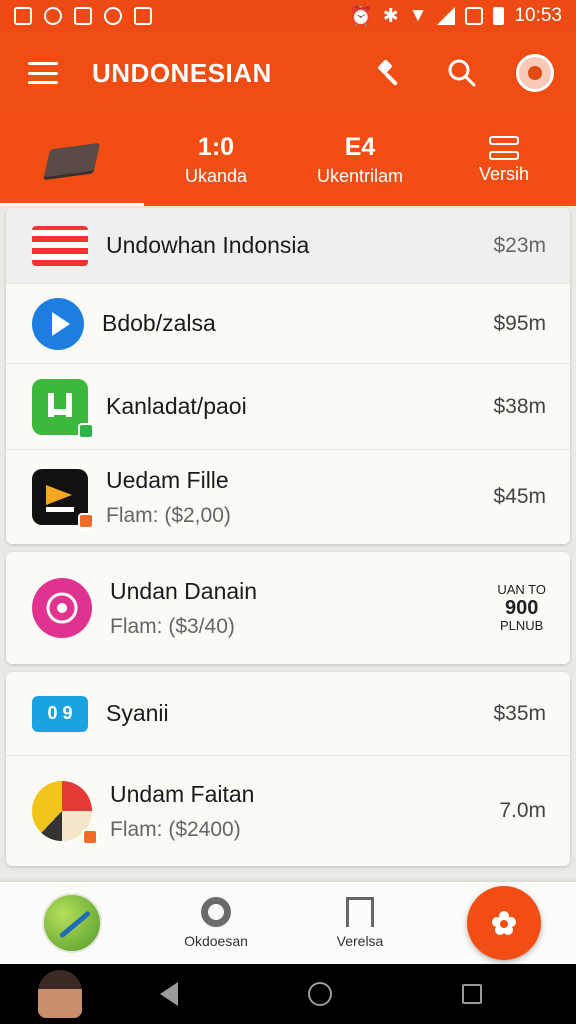 The width and height of the screenshot is (576, 1024). What do you see at coordinates (538, 15) in the screenshot?
I see `clock: 10:53` at bounding box center [538, 15].